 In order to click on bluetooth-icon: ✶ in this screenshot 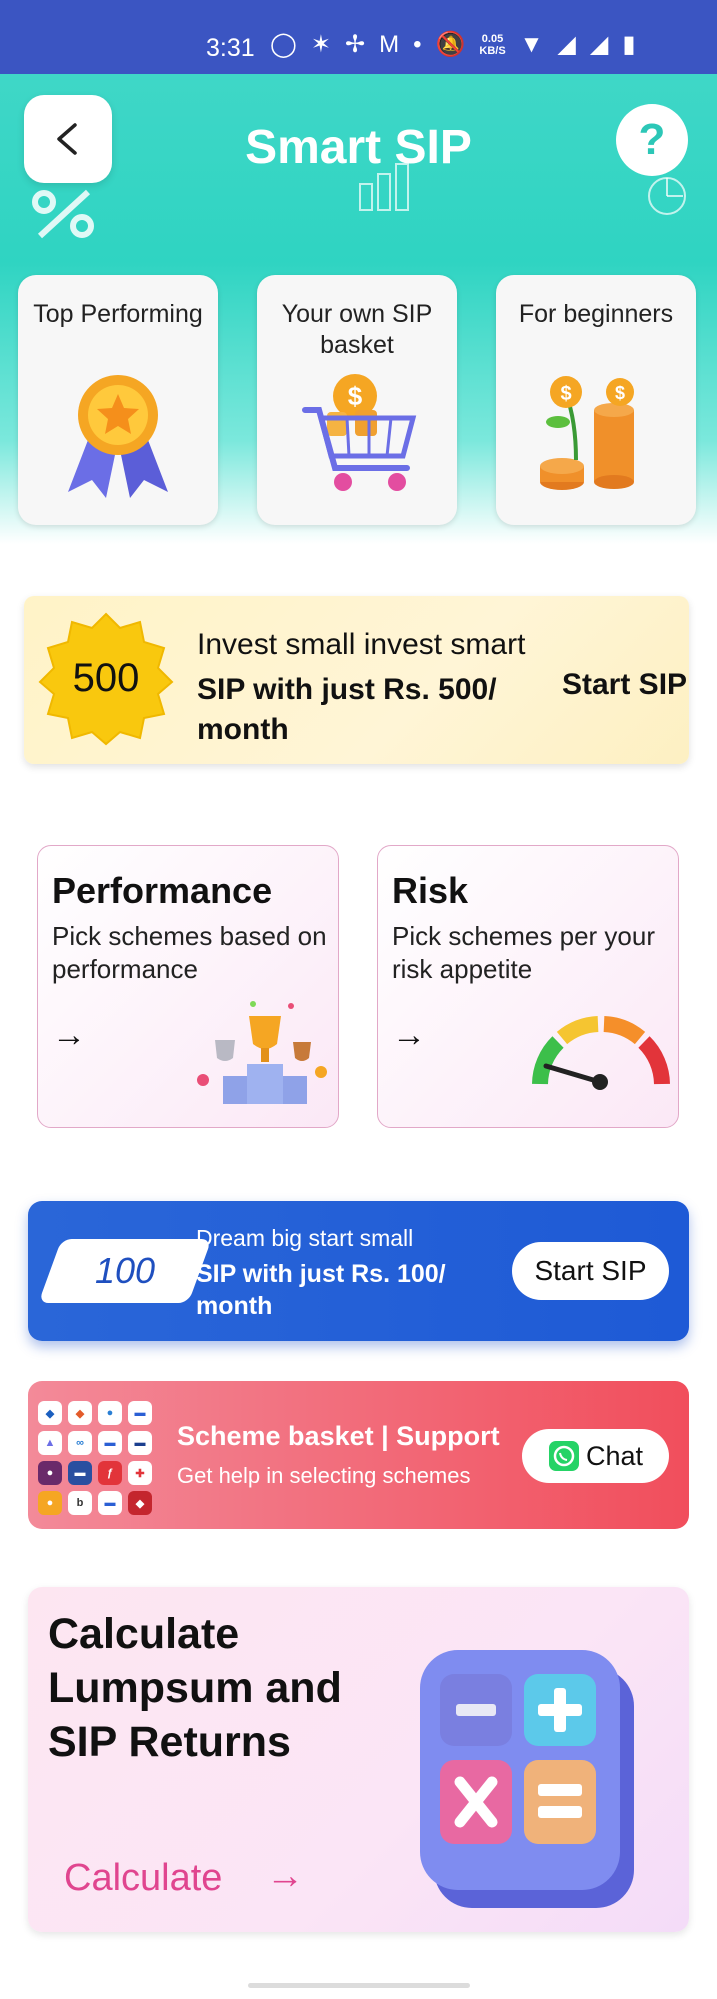, I will do `click(320, 44)`.